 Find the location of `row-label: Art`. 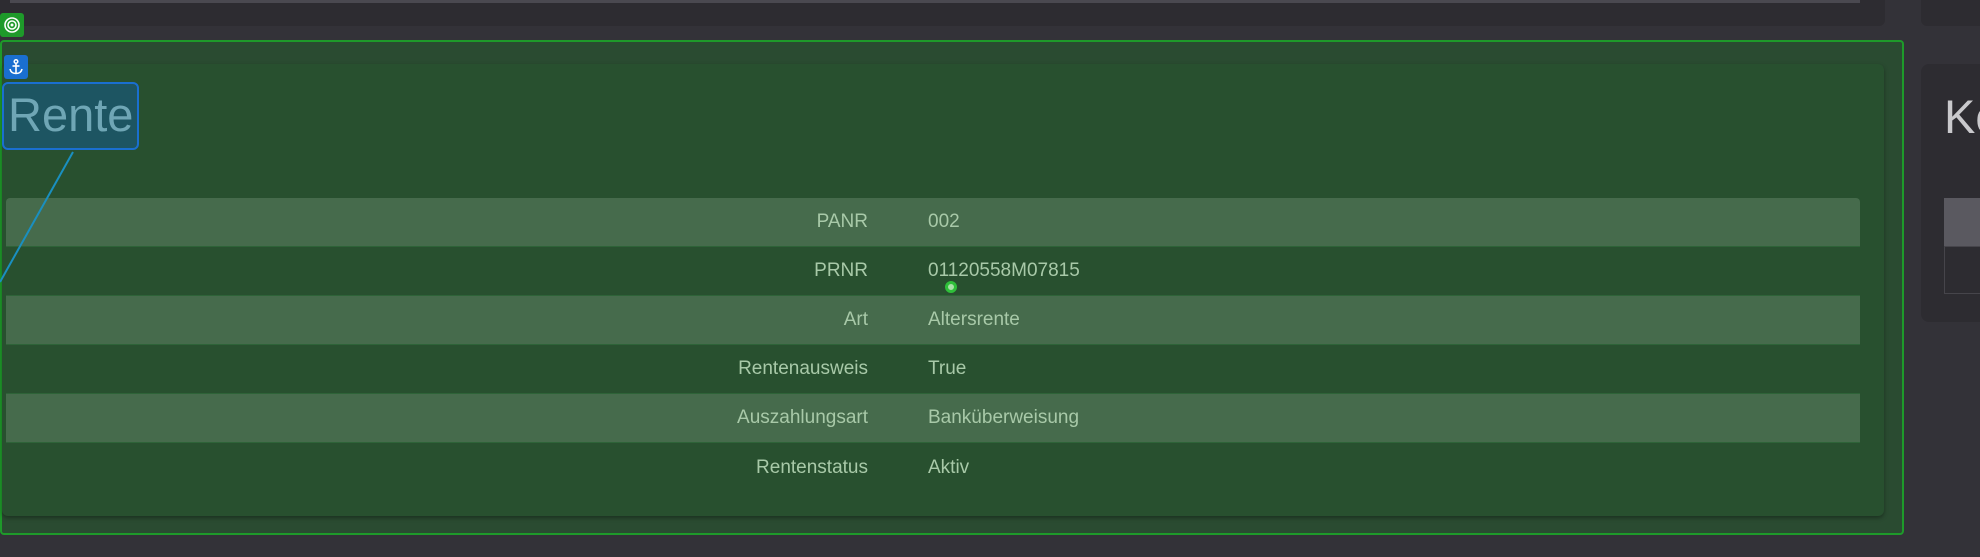

row-label: Art is located at coordinates (855, 319).